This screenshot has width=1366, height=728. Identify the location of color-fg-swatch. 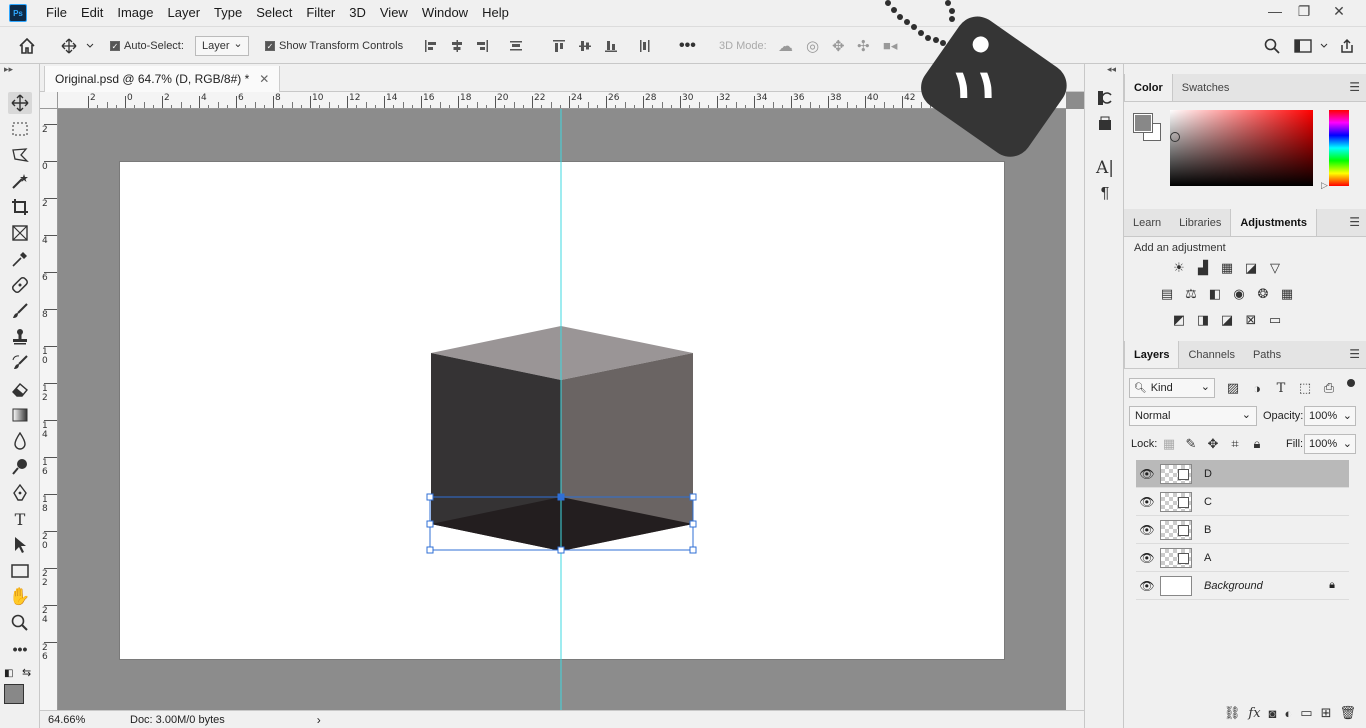
(1143, 123).